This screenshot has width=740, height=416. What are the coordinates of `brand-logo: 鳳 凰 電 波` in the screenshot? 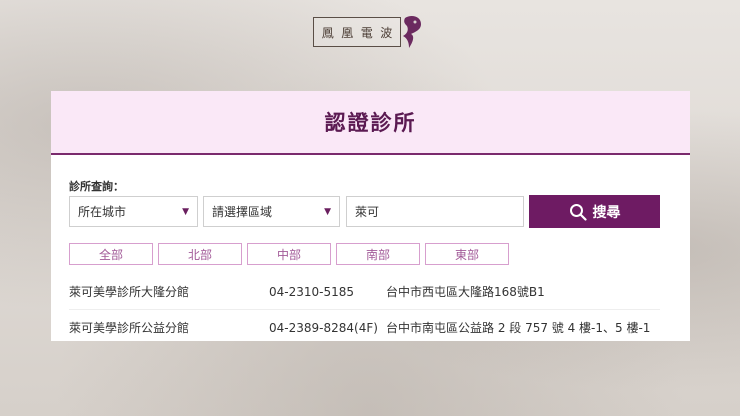 It's located at (369, 32).